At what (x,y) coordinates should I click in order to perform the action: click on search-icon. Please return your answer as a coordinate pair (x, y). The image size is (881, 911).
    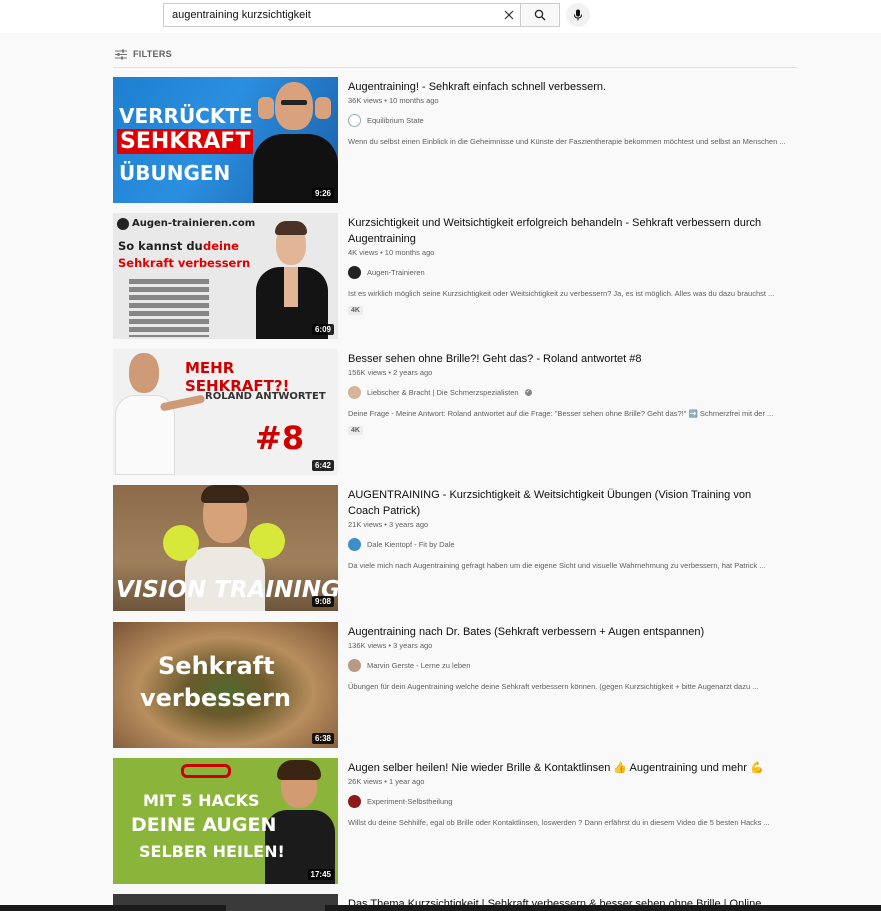
    Looking at the image, I should click on (540, 15).